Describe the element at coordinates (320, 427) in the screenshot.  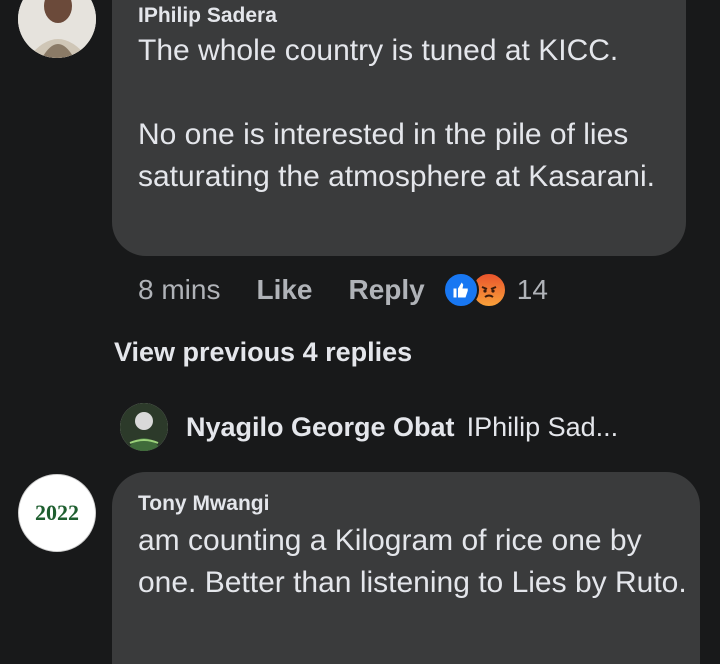
I see `reply-author: Nyagilo George Obat` at that location.